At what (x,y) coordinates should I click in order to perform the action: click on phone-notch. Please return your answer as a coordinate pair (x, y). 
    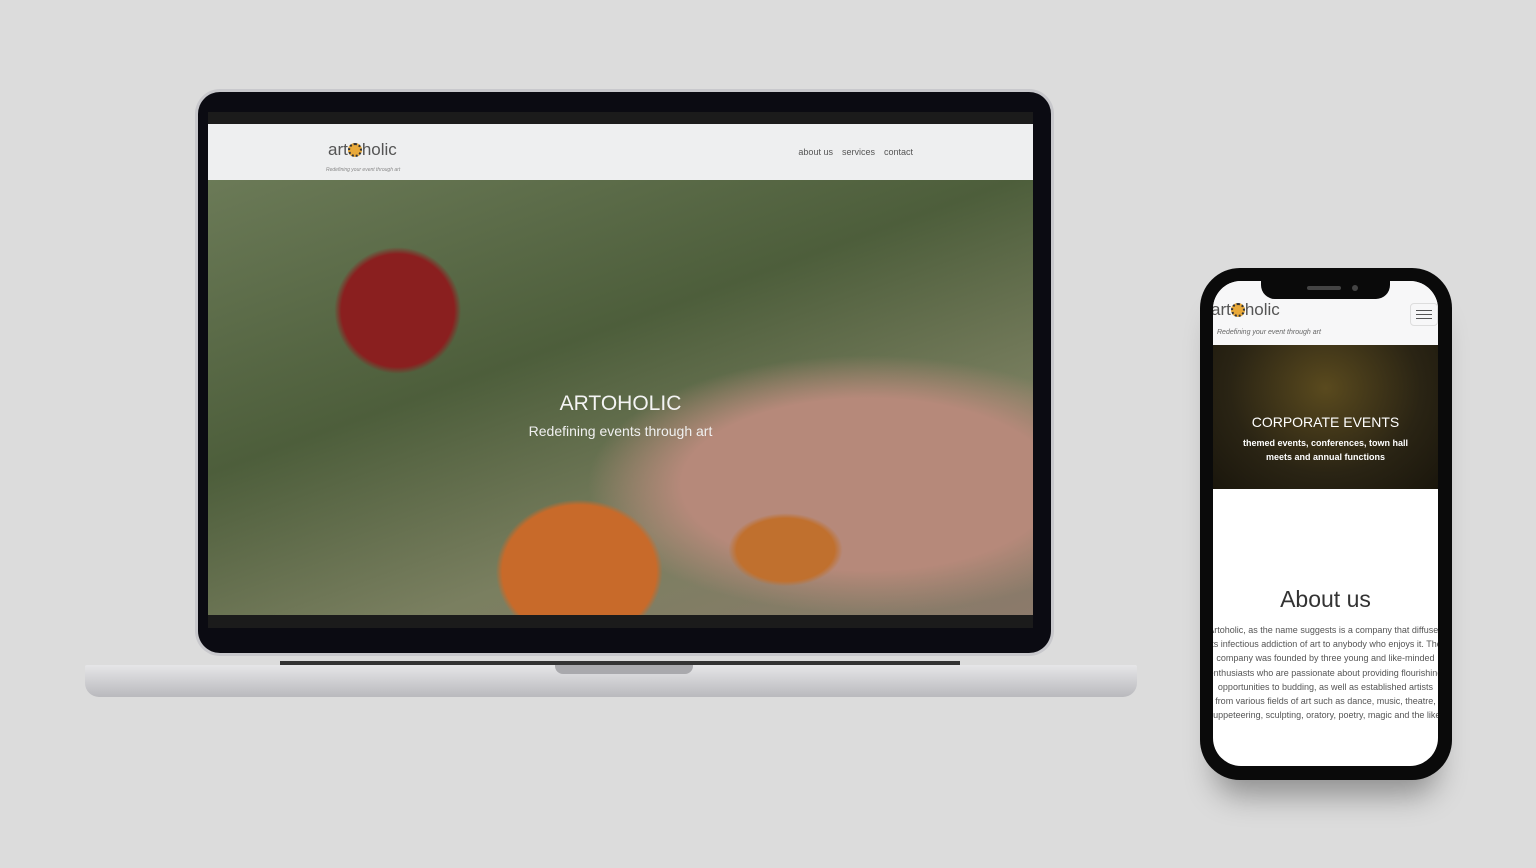
    Looking at the image, I should click on (1325, 290).